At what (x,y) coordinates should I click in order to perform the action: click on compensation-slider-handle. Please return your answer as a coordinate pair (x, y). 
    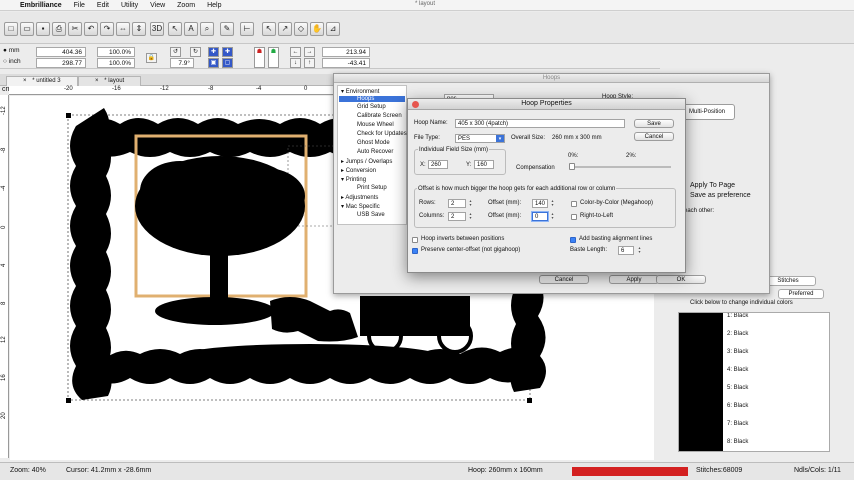
    Looking at the image, I should click on (572, 166).